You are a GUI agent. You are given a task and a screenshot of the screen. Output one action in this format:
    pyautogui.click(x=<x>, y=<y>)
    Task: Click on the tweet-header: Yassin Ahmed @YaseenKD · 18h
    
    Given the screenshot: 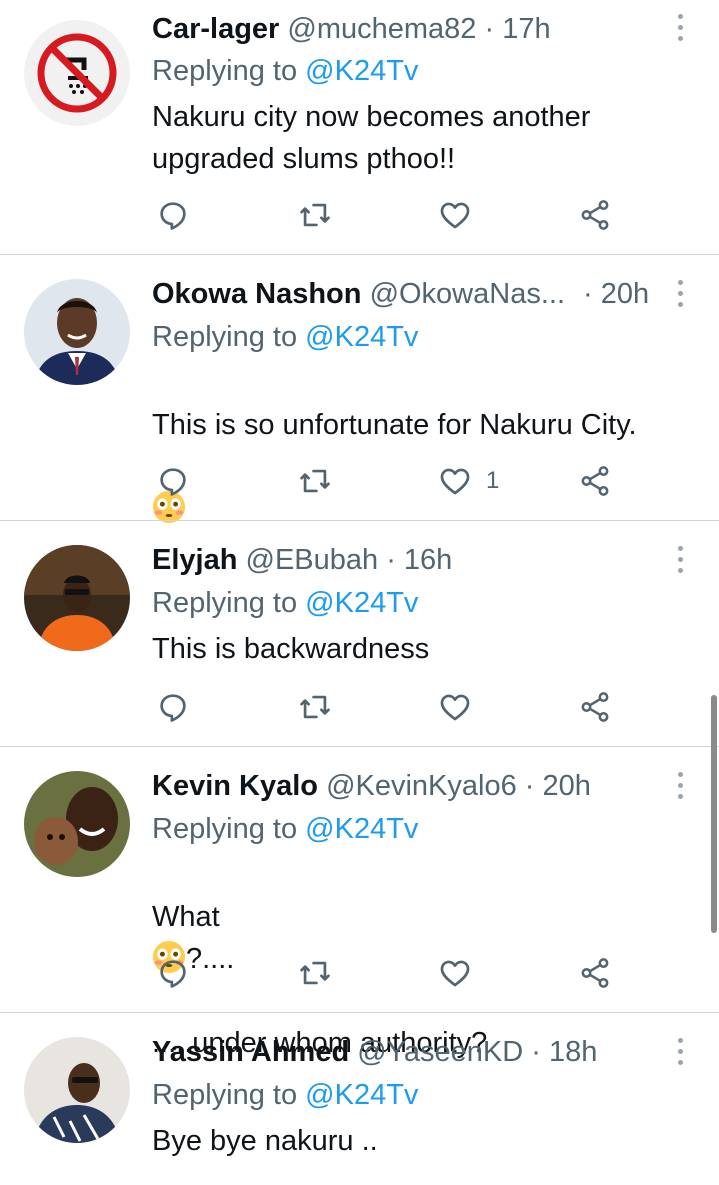 What is the action you would take?
    pyautogui.click(x=374, y=1052)
    